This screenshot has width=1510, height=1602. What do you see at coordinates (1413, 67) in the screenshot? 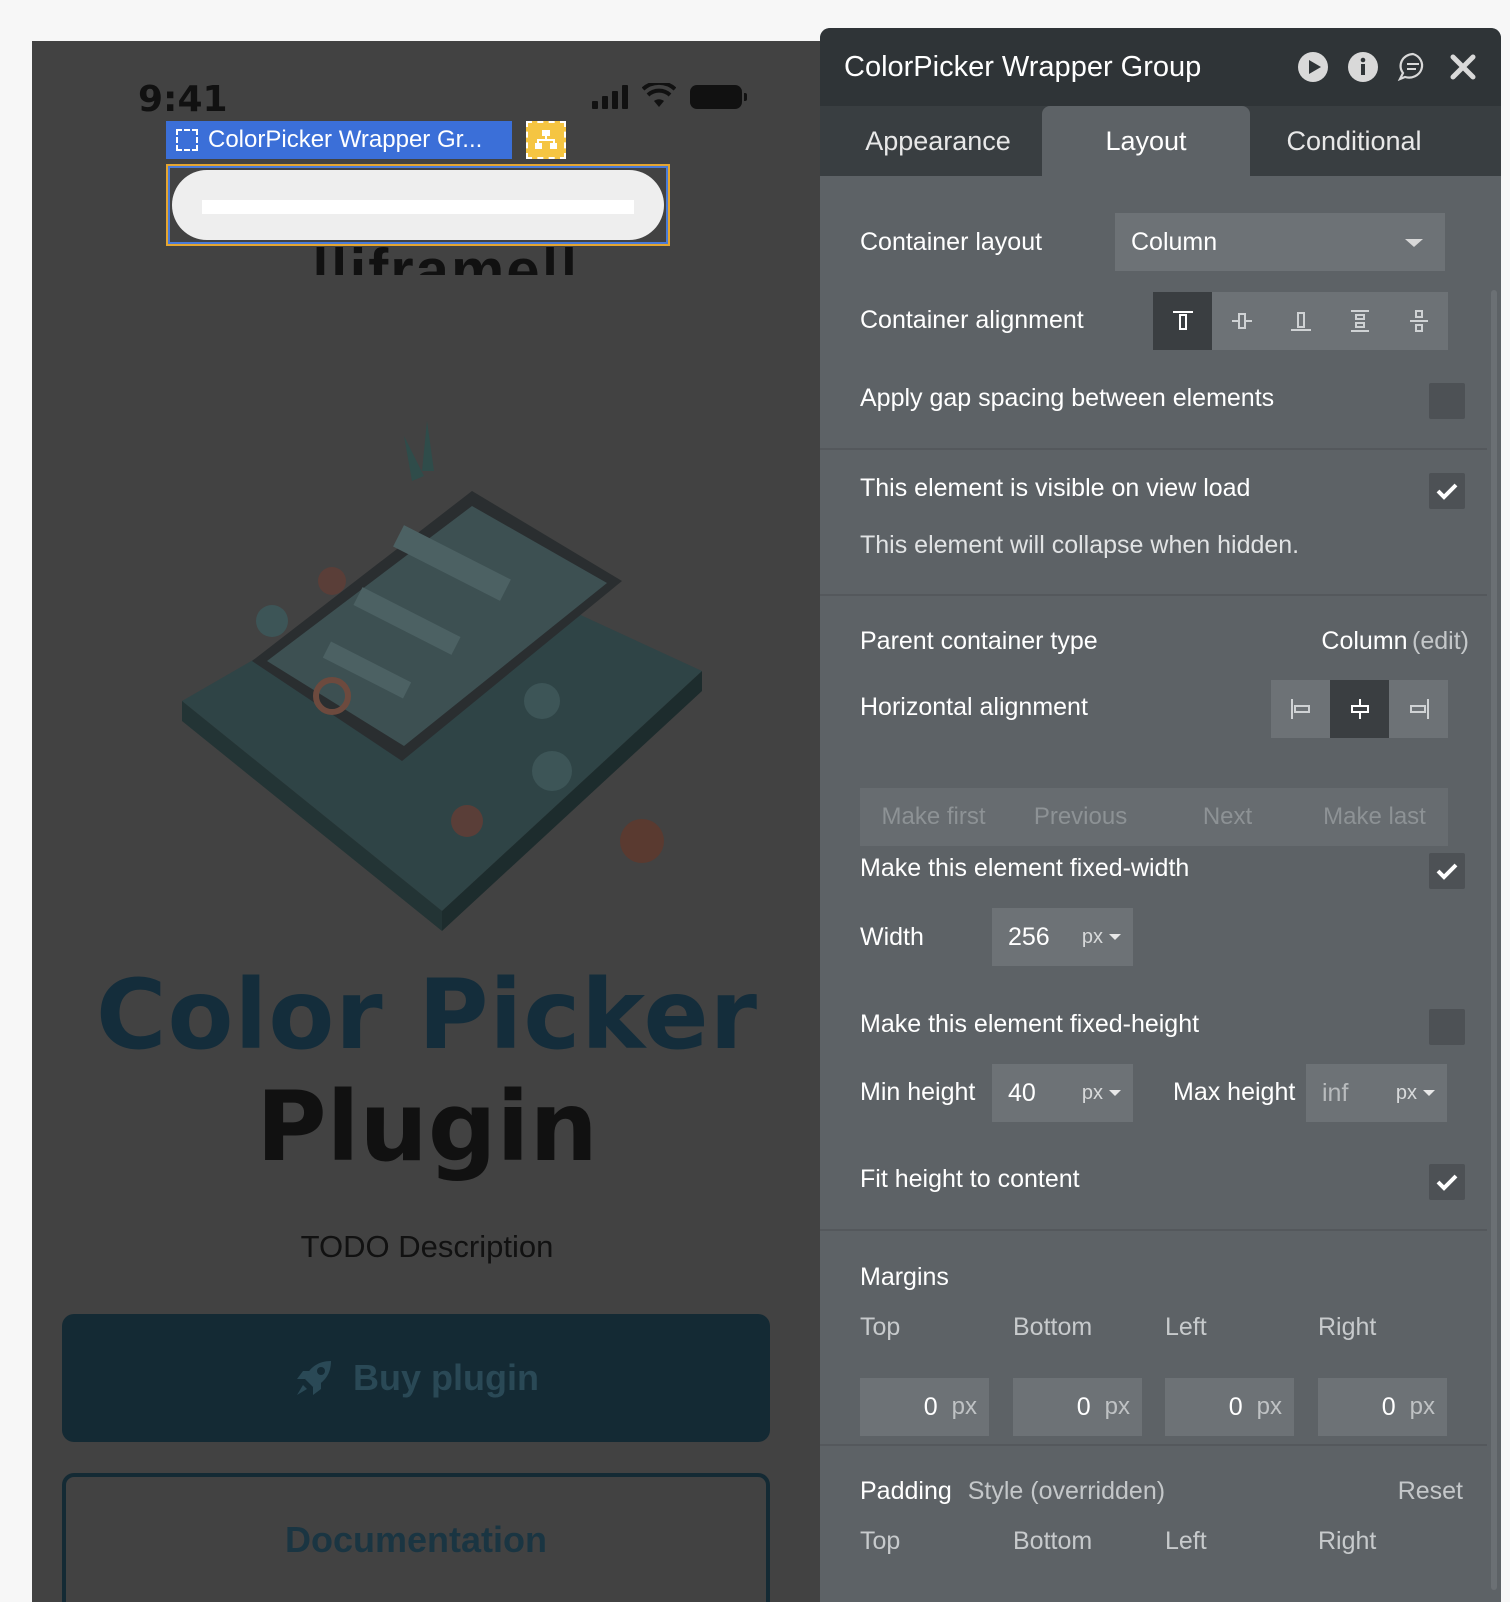
I see `comment-icon` at bounding box center [1413, 67].